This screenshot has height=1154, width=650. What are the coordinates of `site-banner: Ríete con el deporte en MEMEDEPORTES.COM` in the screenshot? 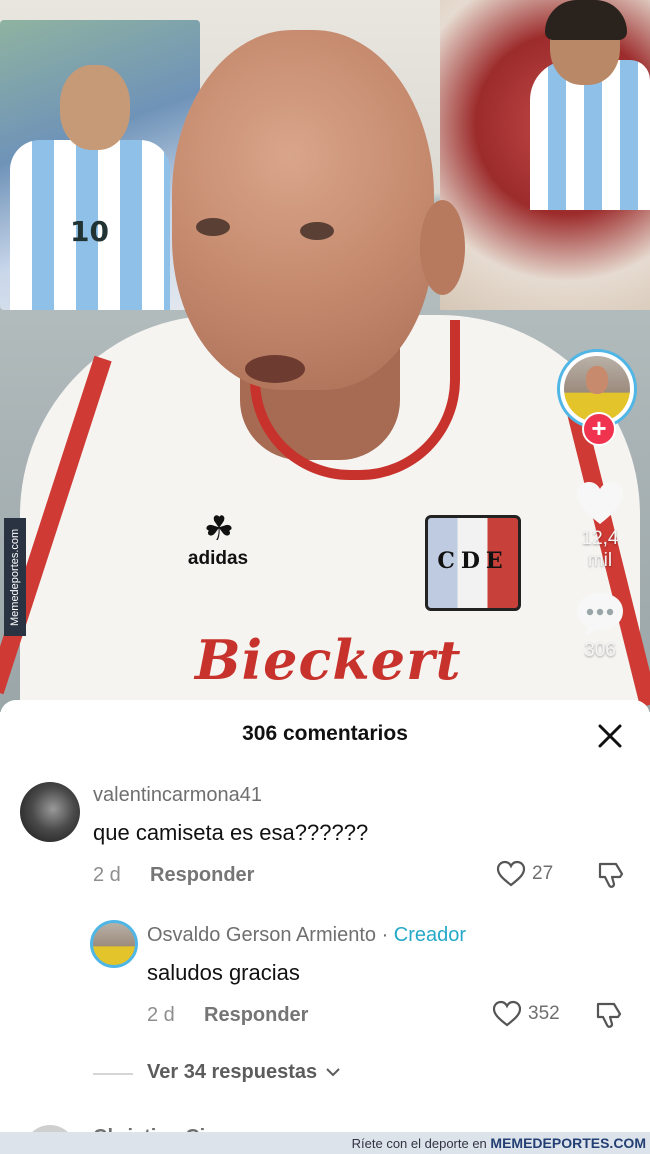 It's located at (325, 1143).